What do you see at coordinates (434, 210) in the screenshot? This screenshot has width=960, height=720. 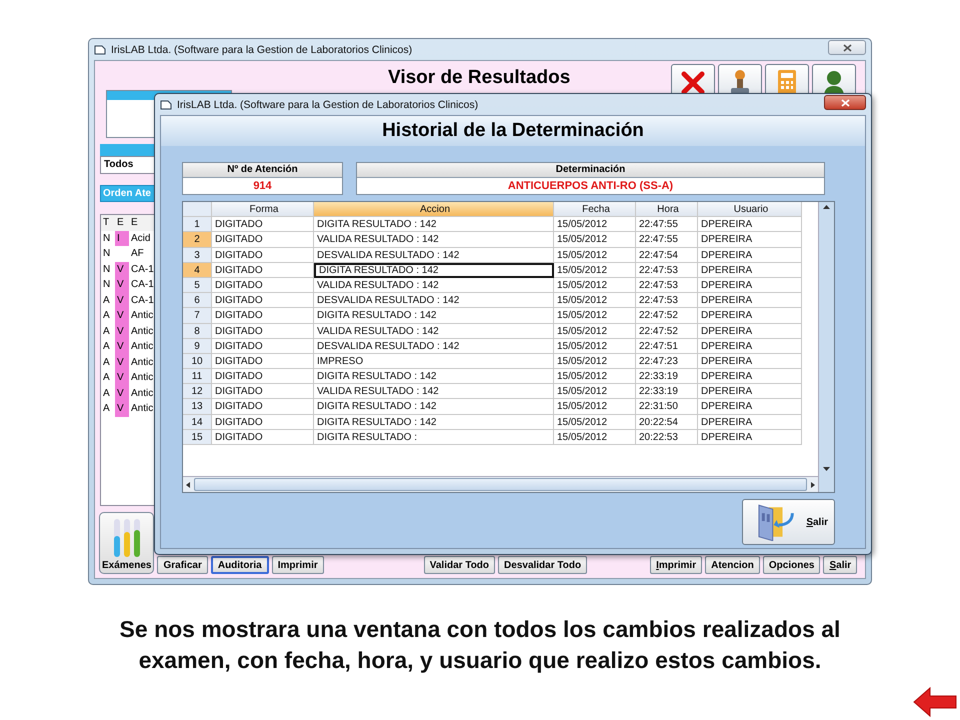 I see `column-header: Accion` at bounding box center [434, 210].